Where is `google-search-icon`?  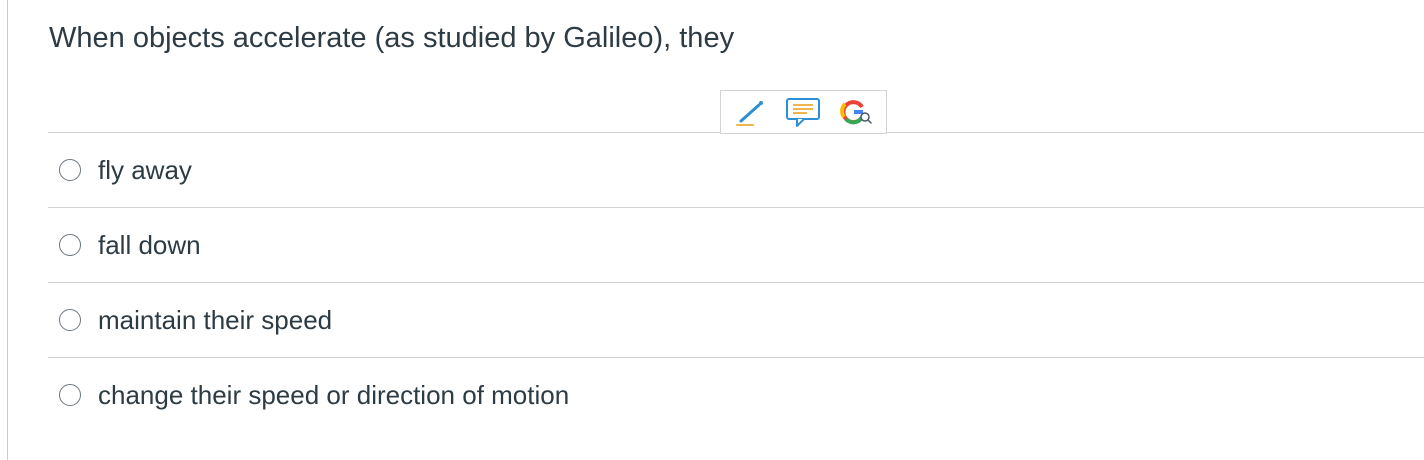
google-search-icon is located at coordinates (855, 112).